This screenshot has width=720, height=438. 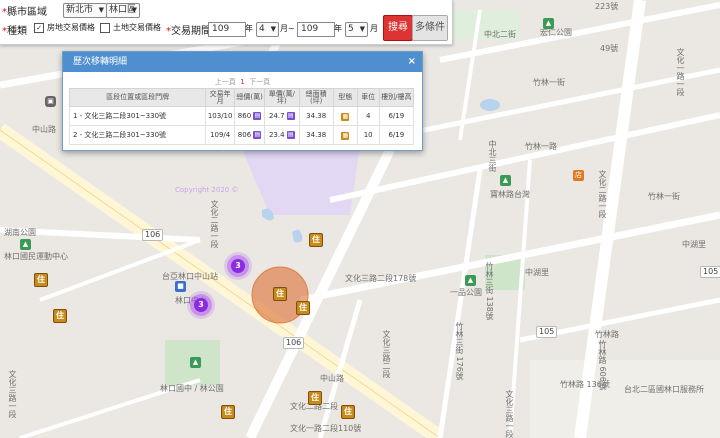 I want to click on col-header: 單價(萬/坪), so click(x=282, y=97).